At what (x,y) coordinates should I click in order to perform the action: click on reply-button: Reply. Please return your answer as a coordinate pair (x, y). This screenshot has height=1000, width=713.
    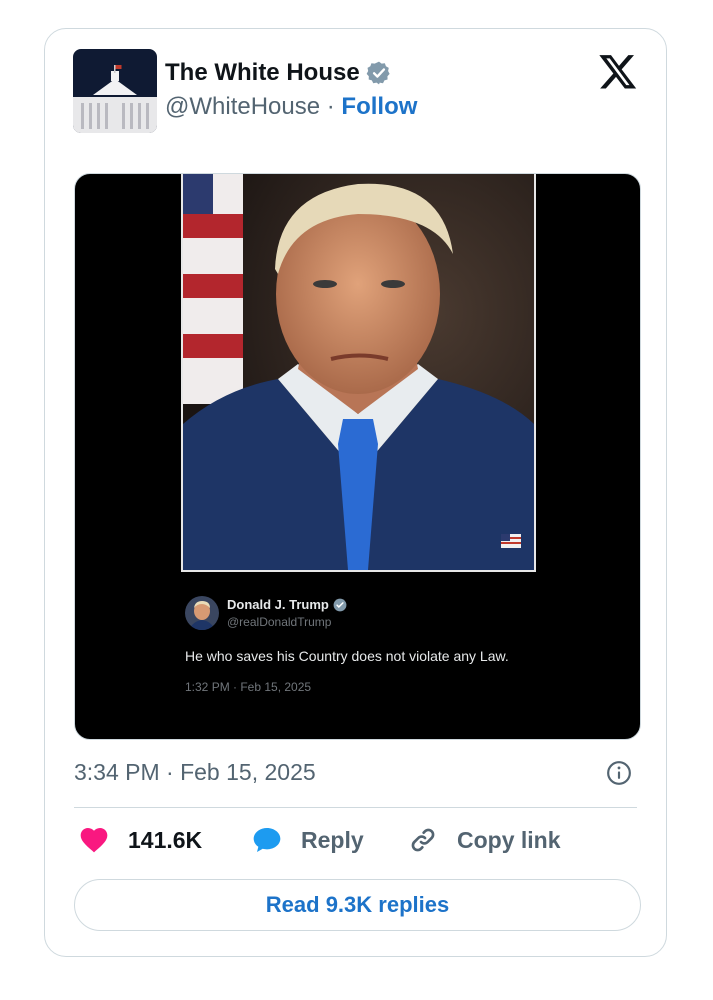
    Looking at the image, I should click on (307, 840).